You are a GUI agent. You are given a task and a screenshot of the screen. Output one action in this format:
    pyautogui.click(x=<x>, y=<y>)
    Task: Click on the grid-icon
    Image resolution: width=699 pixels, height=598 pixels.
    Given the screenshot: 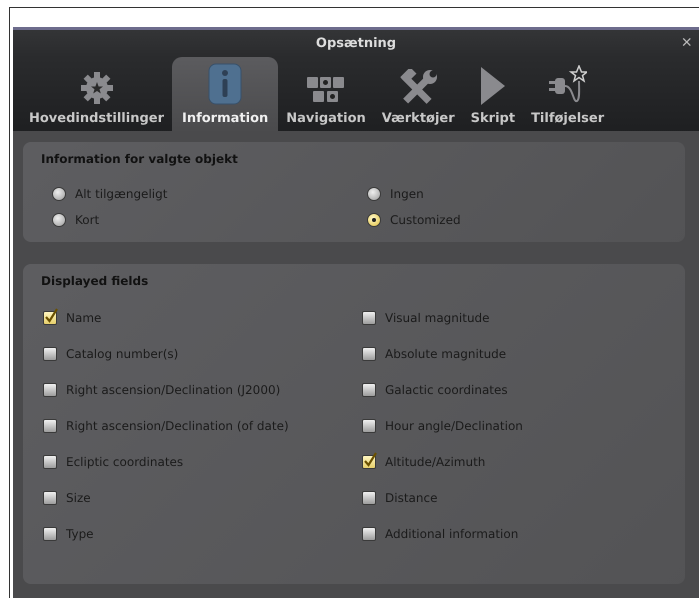 What is the action you would take?
    pyautogui.click(x=326, y=91)
    